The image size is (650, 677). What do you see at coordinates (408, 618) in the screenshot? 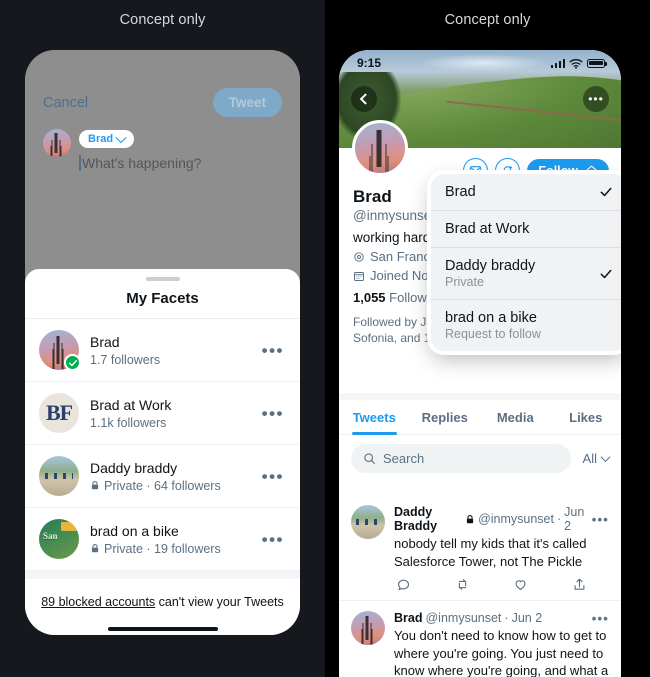
I see `tweet-author: Brad` at bounding box center [408, 618].